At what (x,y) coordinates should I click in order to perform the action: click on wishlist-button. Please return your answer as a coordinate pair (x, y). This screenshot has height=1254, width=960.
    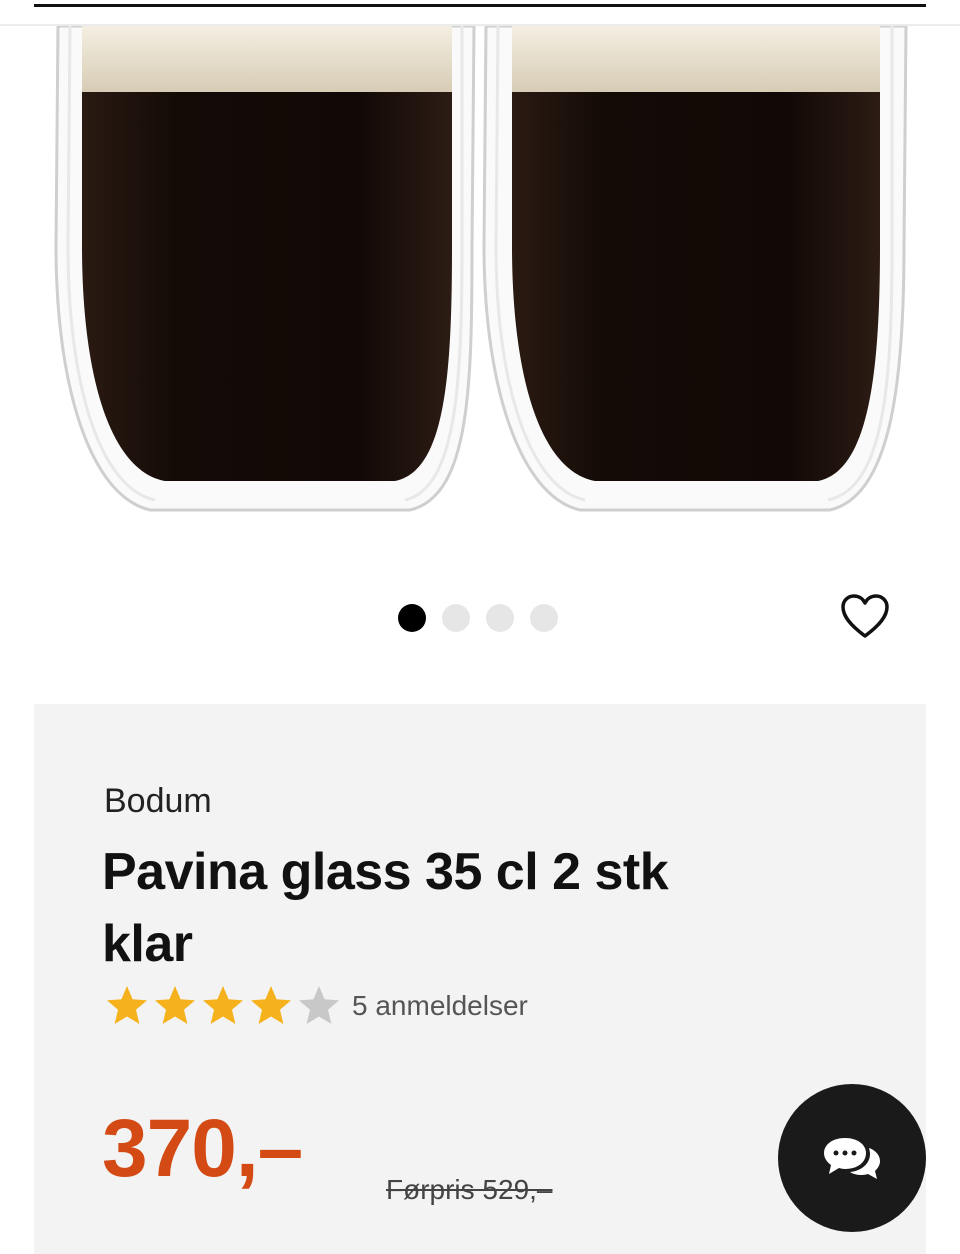
    Looking at the image, I should click on (865, 617).